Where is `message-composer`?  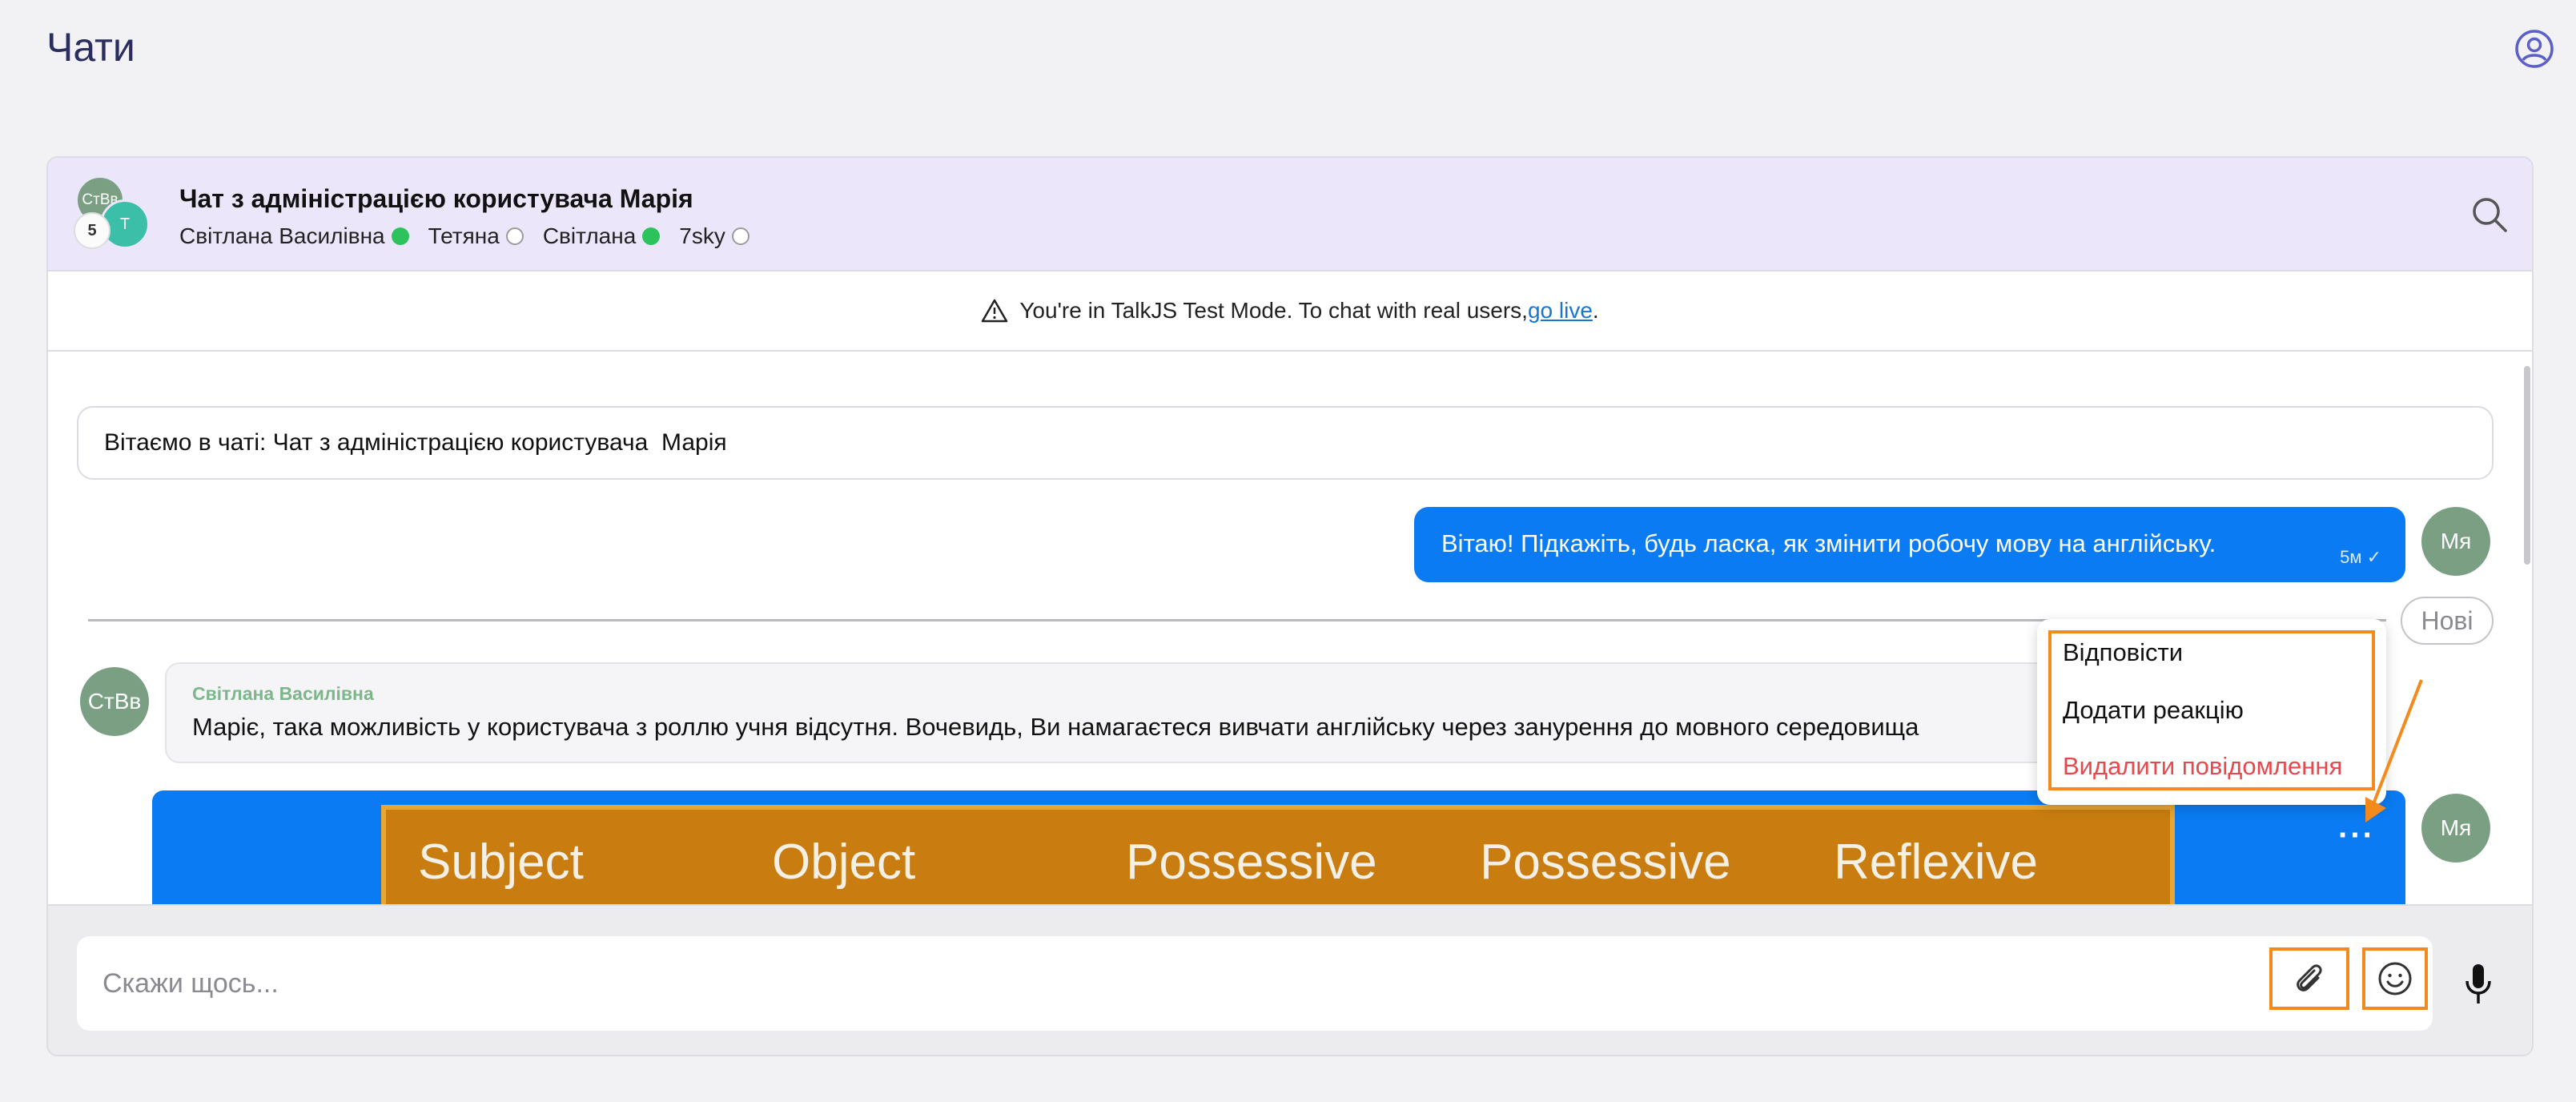
message-composer is located at coordinates (1290, 980).